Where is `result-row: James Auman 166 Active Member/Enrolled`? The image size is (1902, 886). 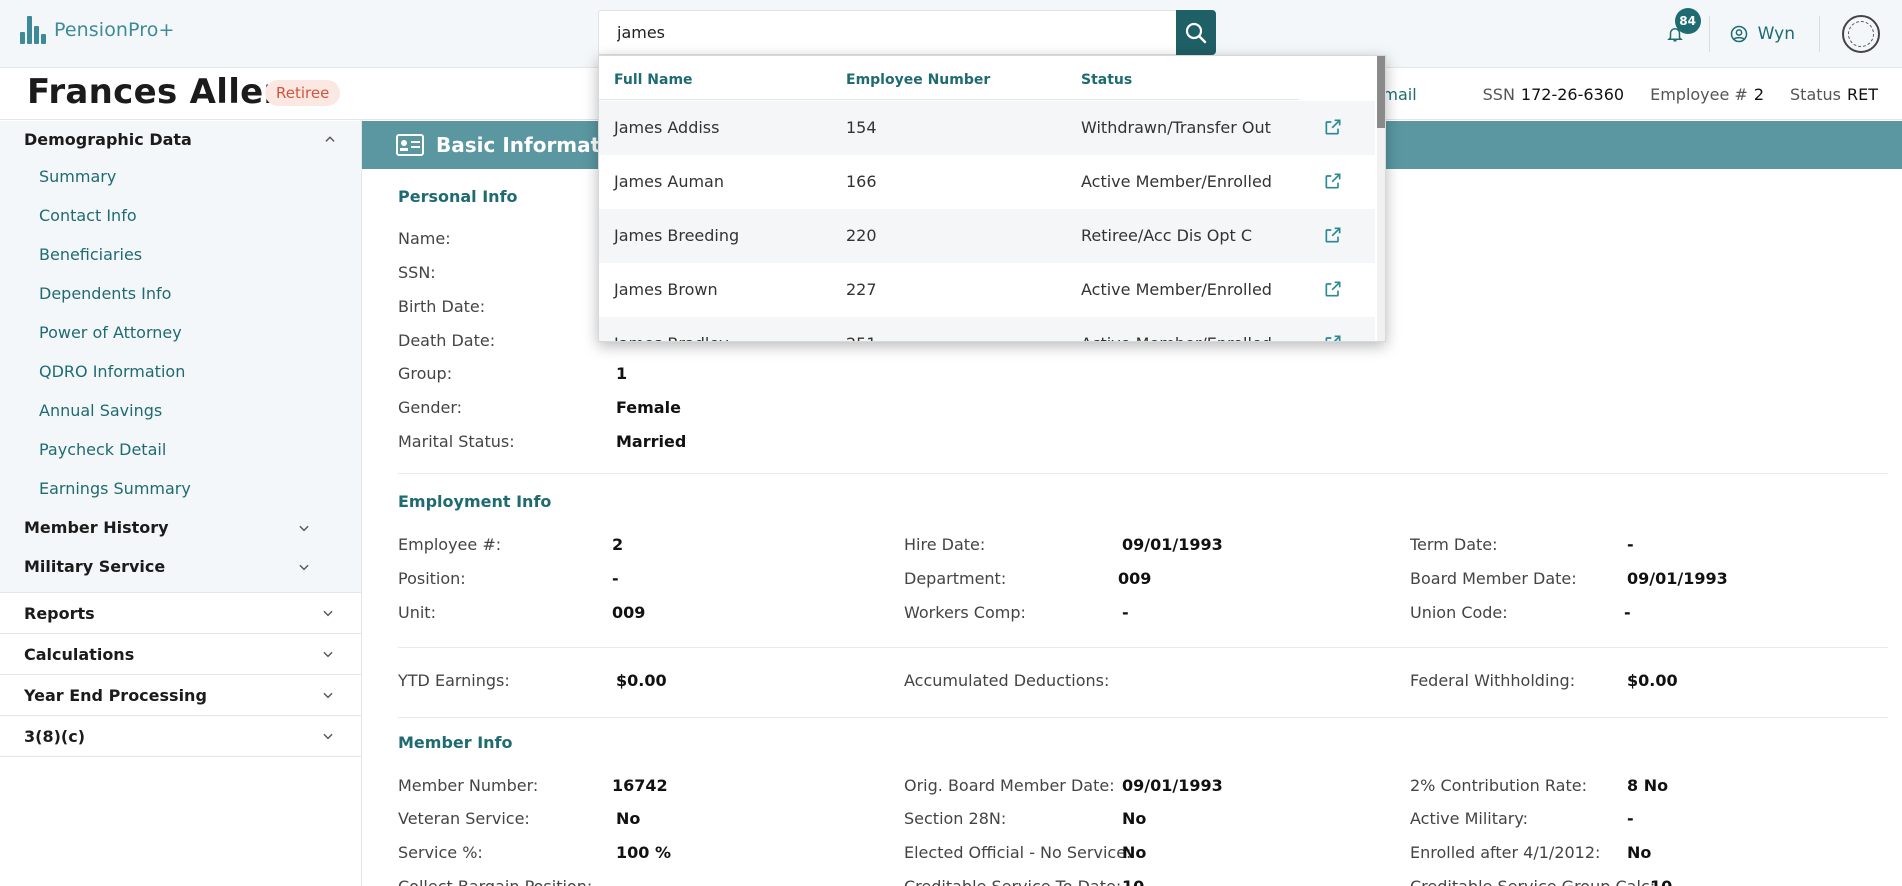
result-row: James Auman 166 Active Member/Enrolled is located at coordinates (987, 182).